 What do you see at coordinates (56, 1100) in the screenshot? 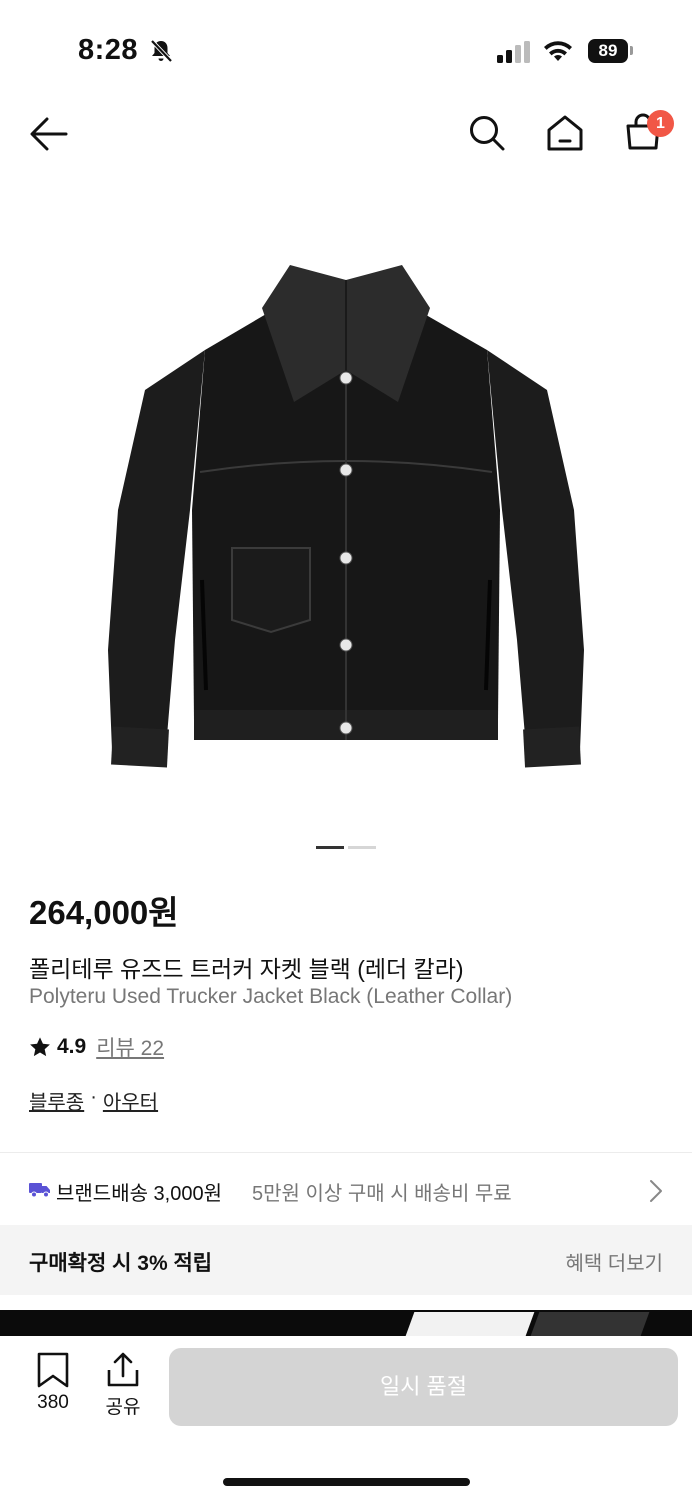
I see `category-link-blouson: 블루종` at bounding box center [56, 1100].